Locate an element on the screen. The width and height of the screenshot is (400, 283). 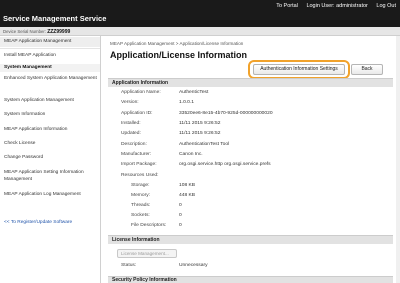
serial-label: Device Serial Number: is located at coordinates (24, 31).